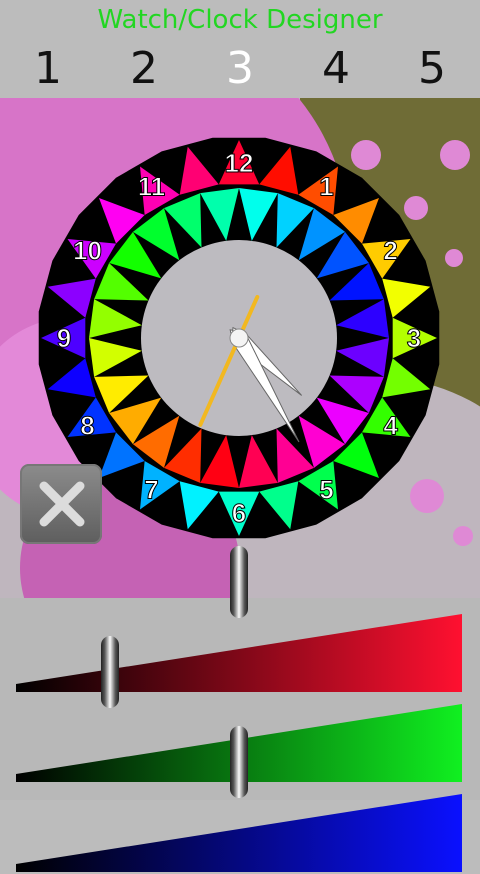 The width and height of the screenshot is (480, 874). I want to click on design-tabs: 1 2 3 4 5, so click(240, 69).